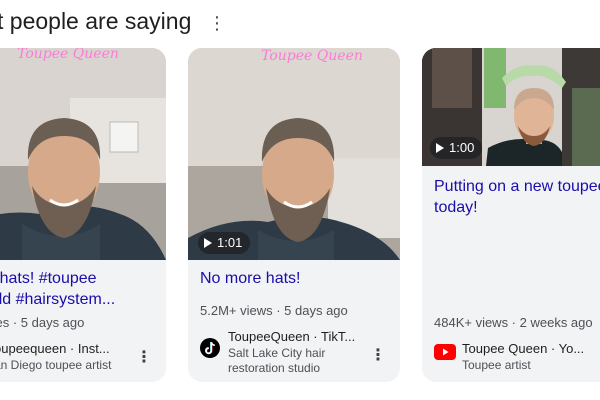 The height and width of the screenshot is (400, 600). Describe the element at coordinates (96, 21) in the screenshot. I see `section-title: t people are saying` at that location.